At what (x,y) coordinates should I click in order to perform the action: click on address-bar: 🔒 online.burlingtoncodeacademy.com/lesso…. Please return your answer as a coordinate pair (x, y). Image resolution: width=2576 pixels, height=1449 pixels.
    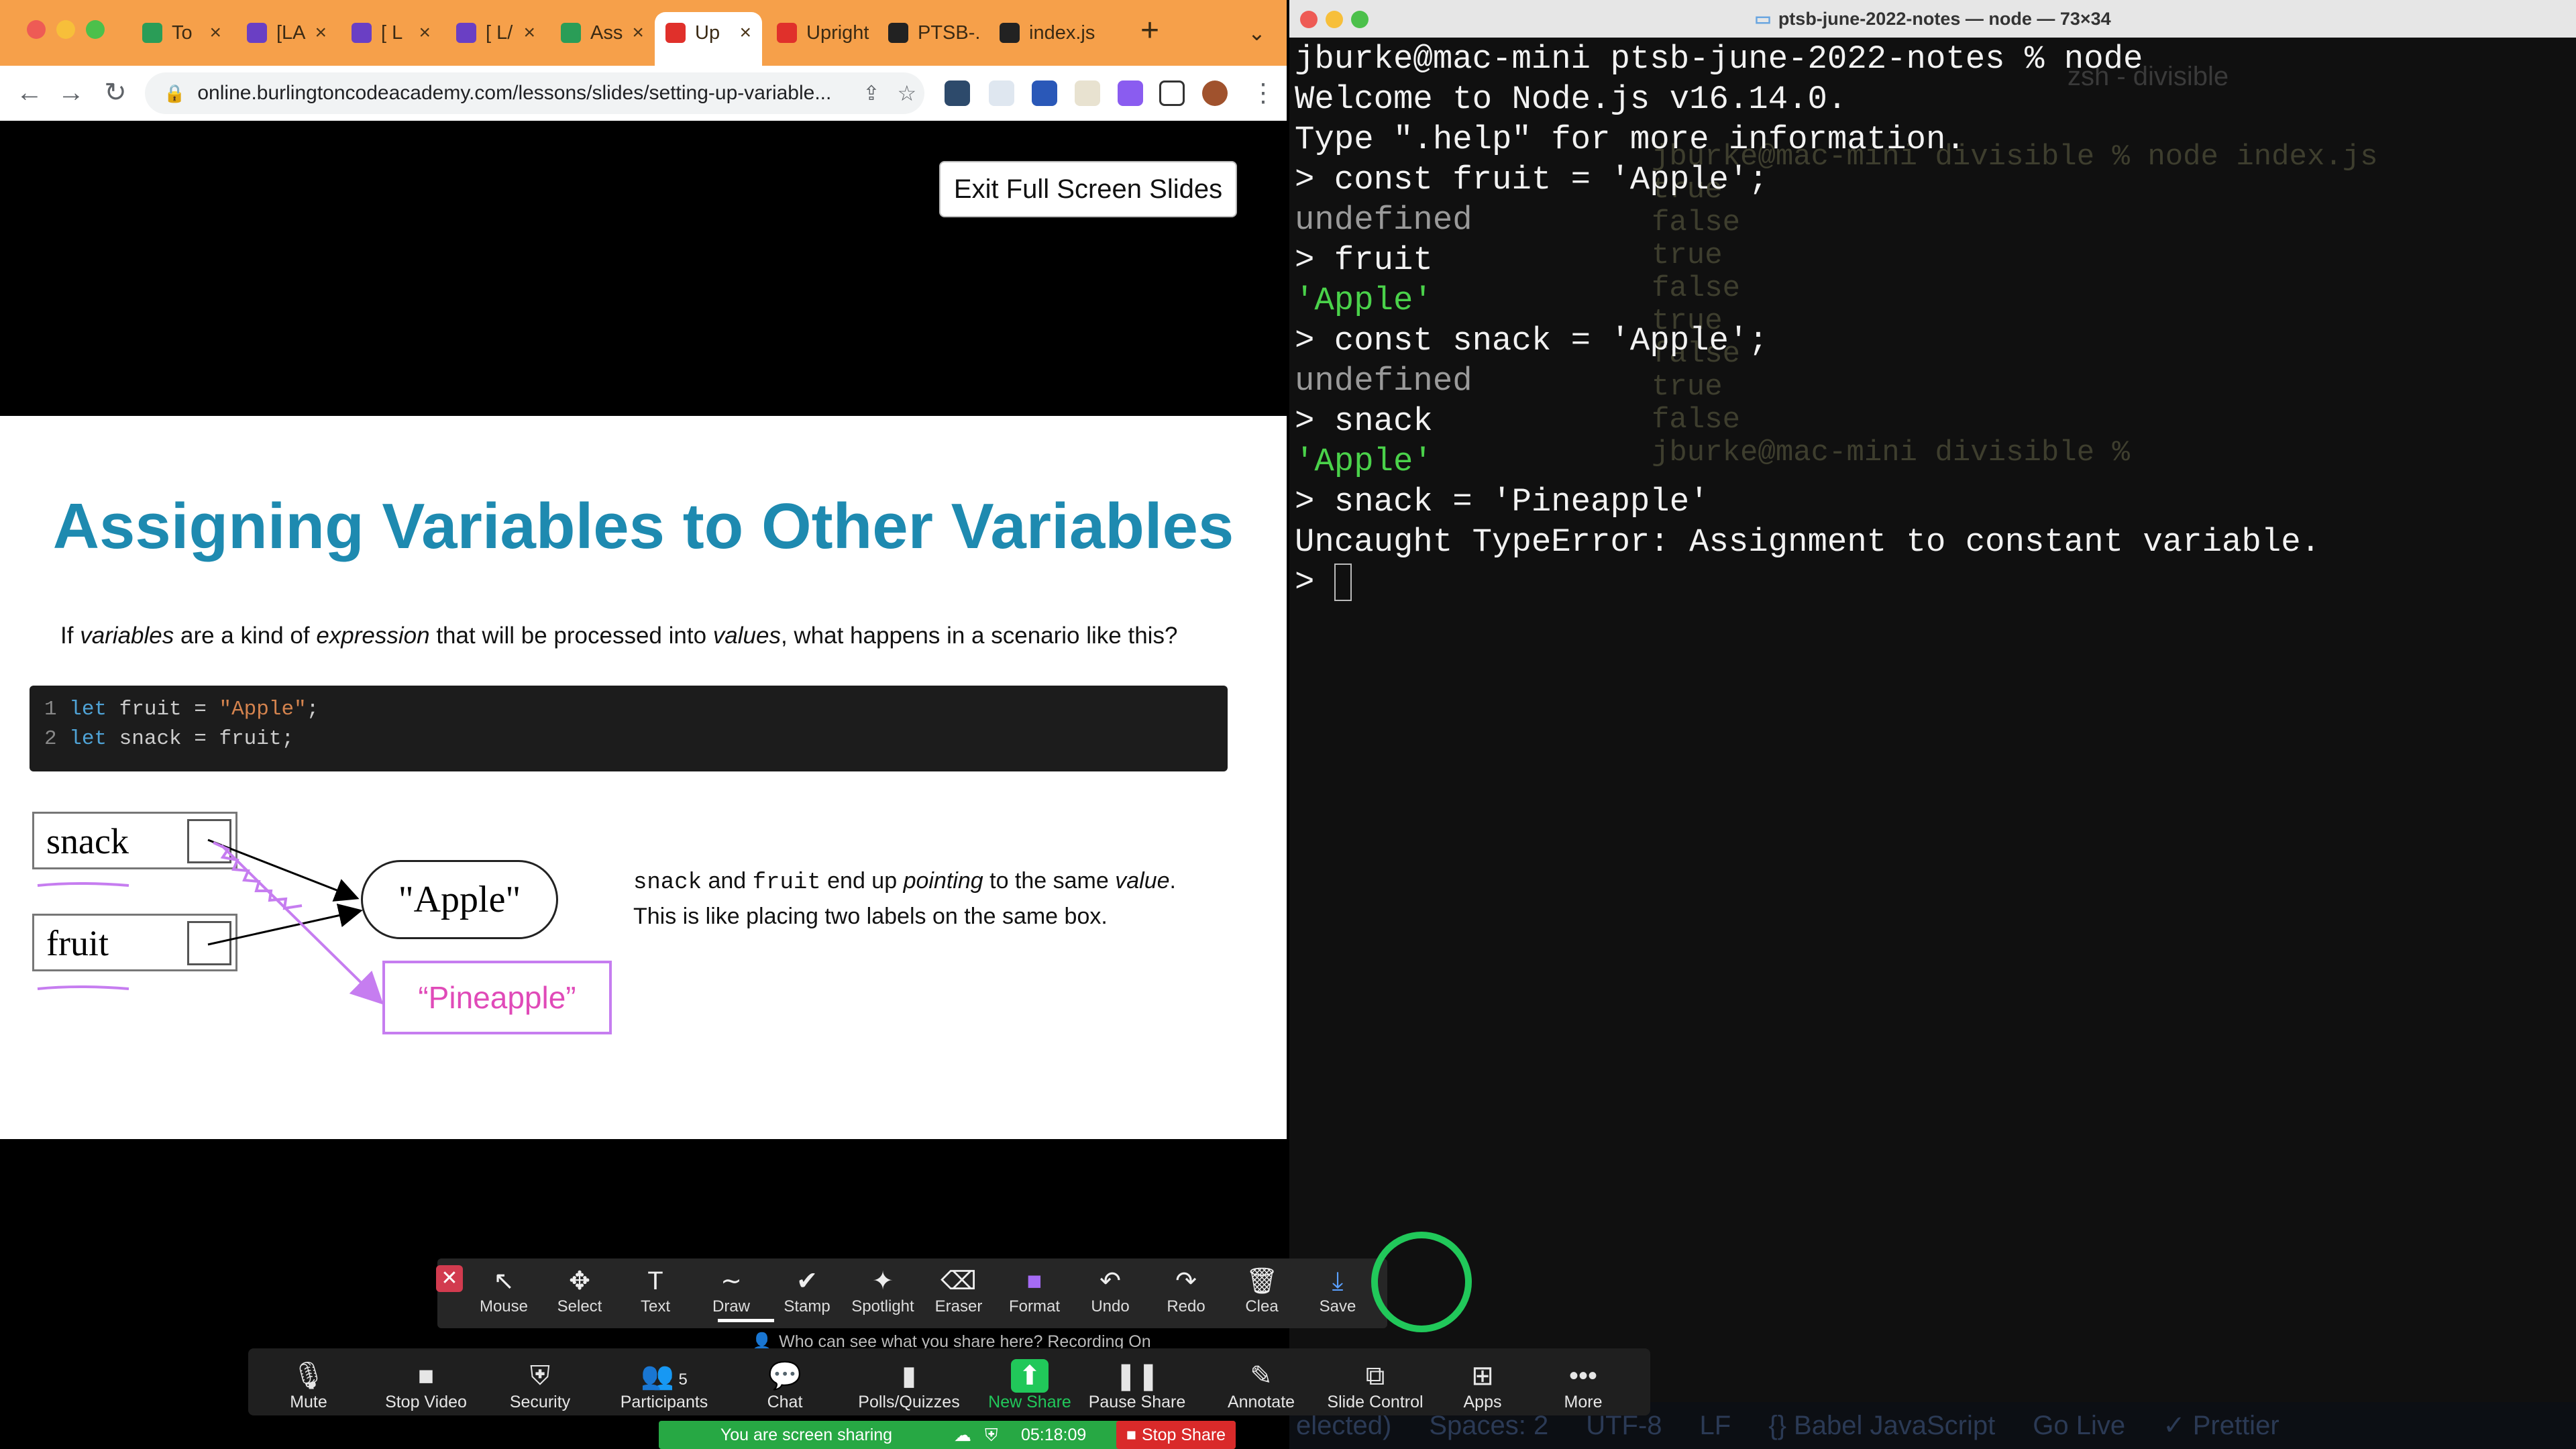
    Looking at the image, I should click on (534, 93).